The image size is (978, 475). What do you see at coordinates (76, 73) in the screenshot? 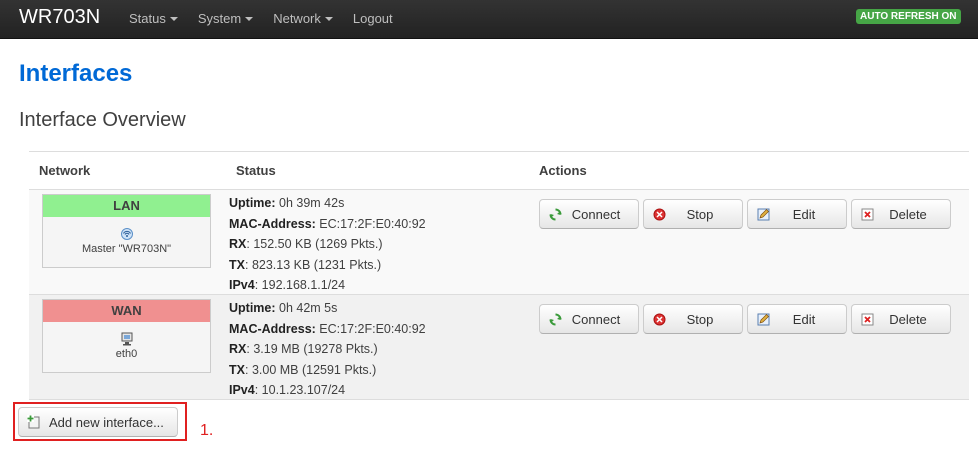
I see `page-title: Interfaces` at bounding box center [76, 73].